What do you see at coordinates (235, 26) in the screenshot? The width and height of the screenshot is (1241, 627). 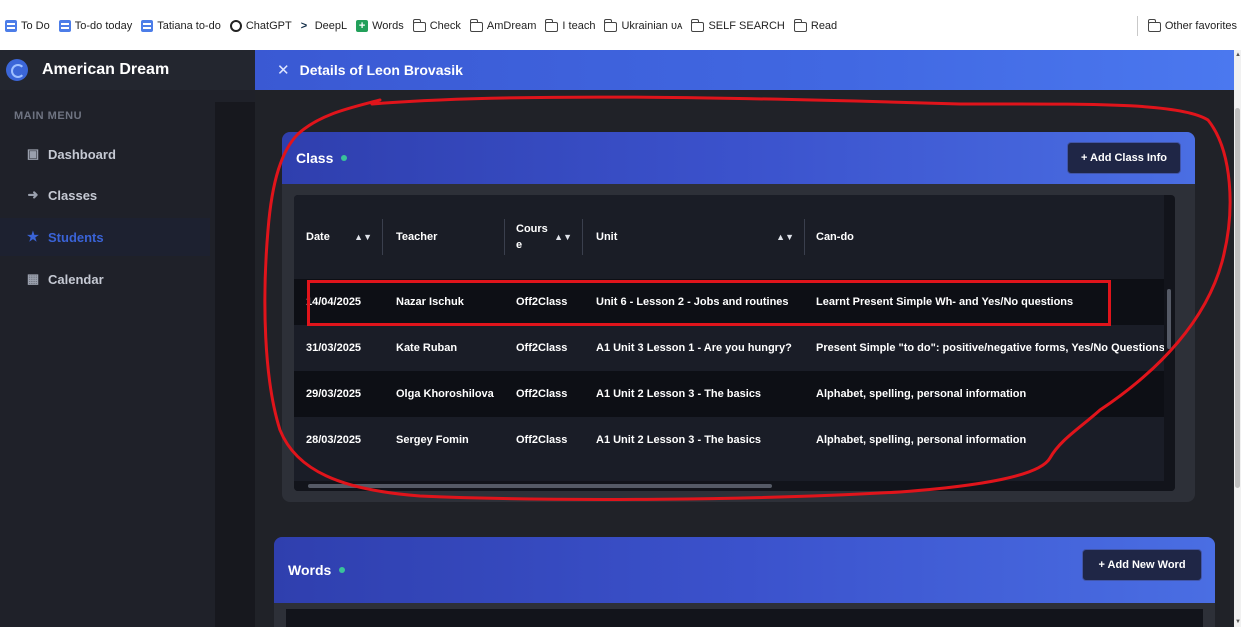 I see `chatgpt-icon` at bounding box center [235, 26].